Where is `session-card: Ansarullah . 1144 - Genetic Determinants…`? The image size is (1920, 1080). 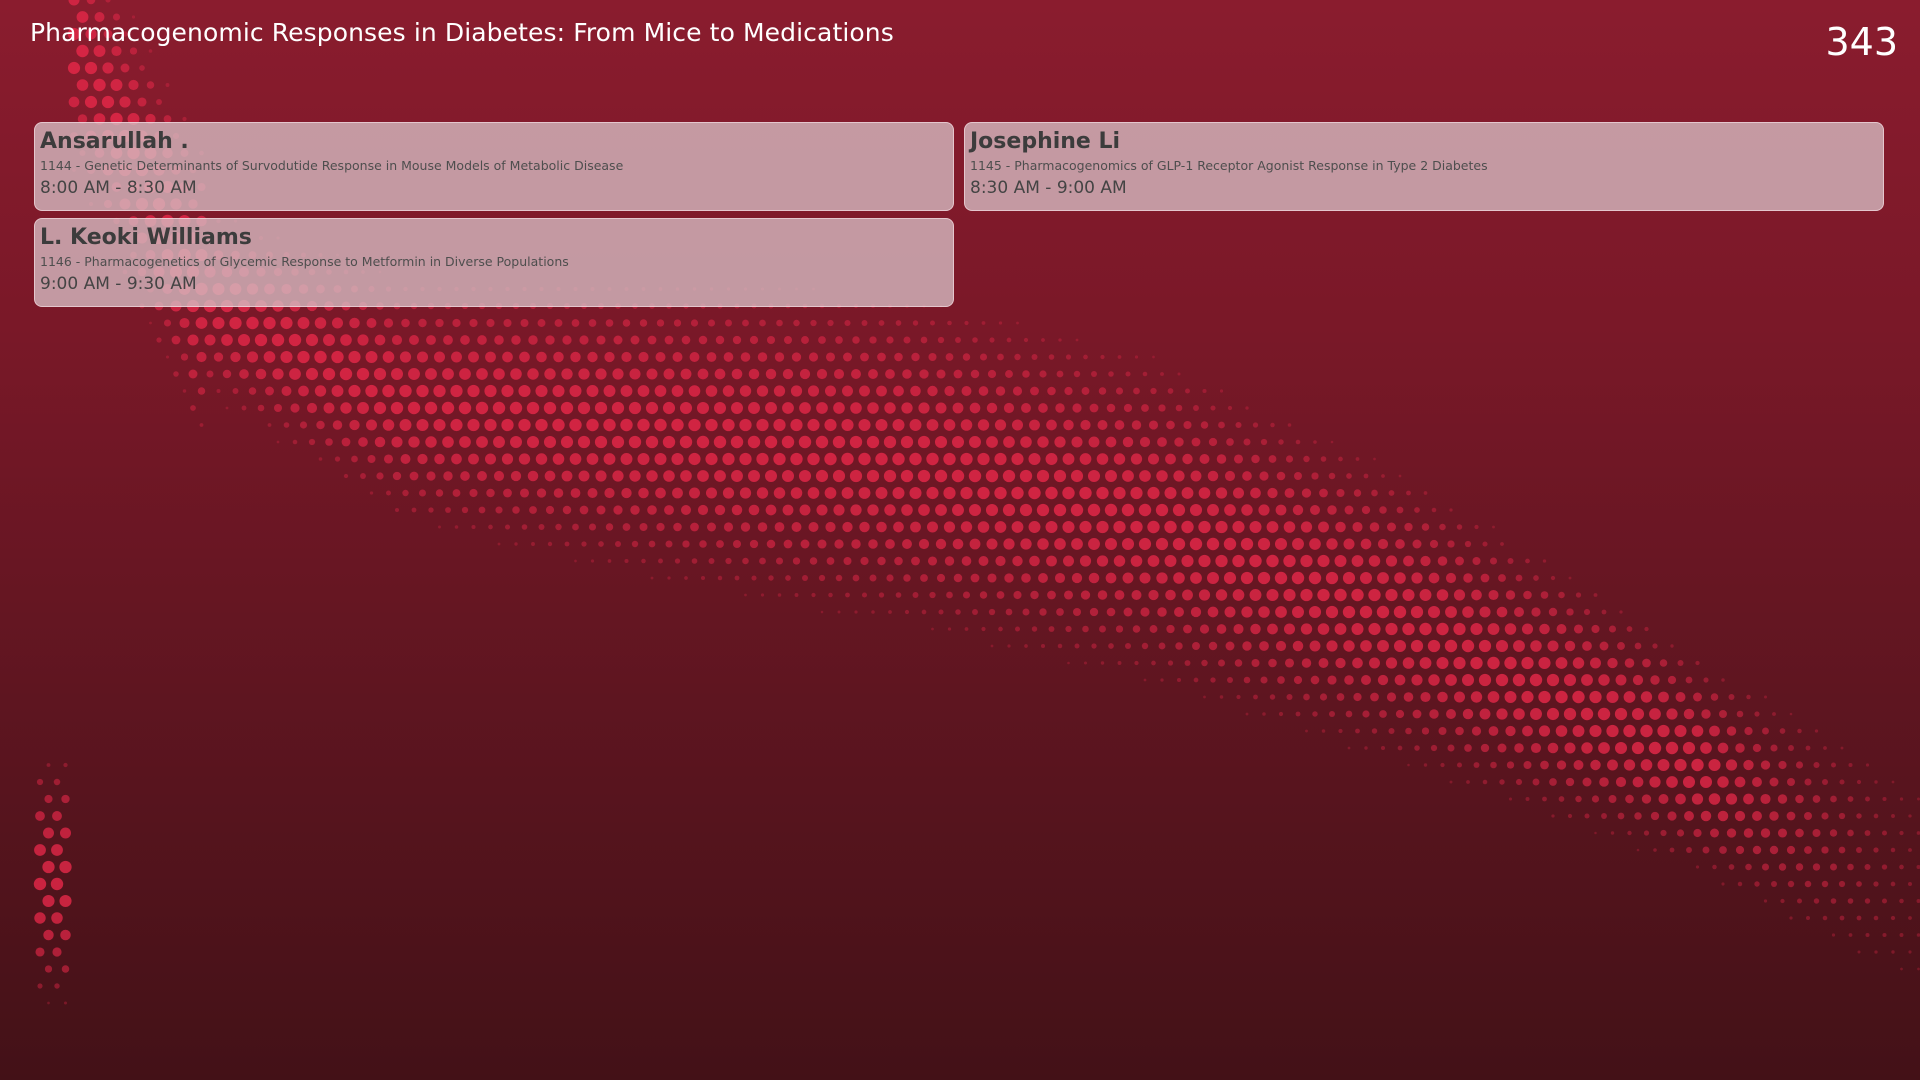
session-card: Ansarullah . 1144 - Genetic Determinants… is located at coordinates (494, 166).